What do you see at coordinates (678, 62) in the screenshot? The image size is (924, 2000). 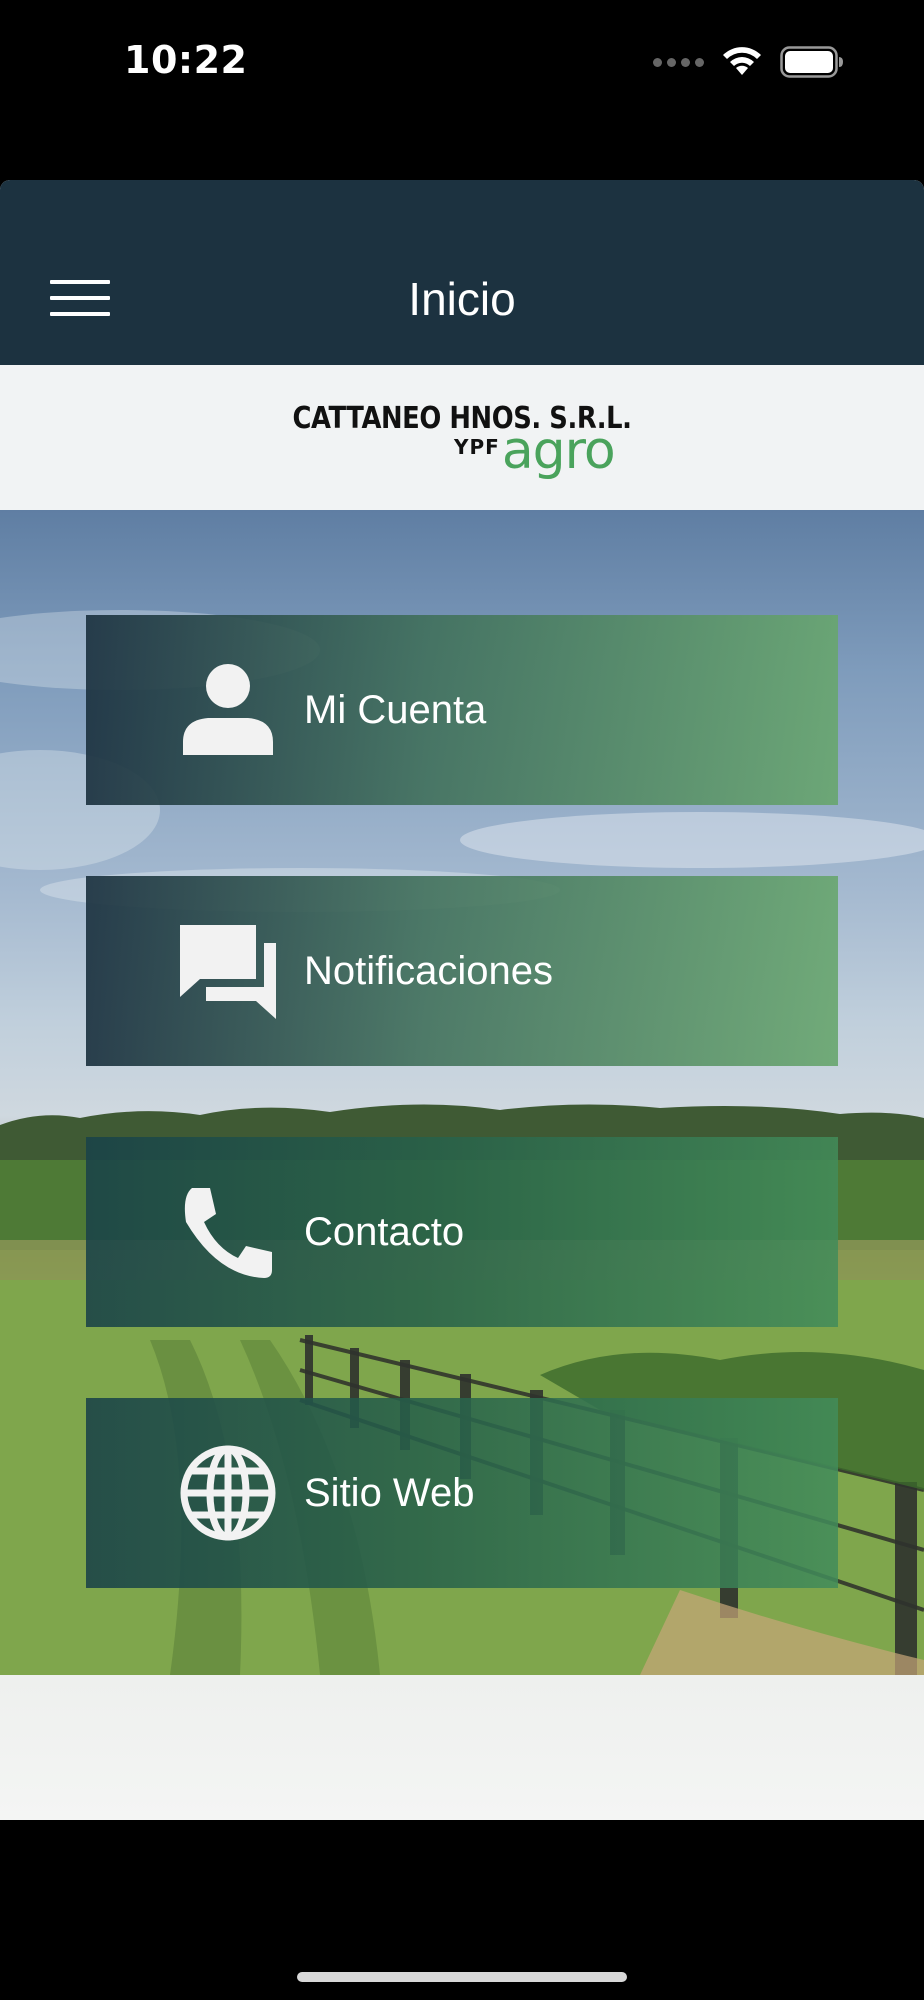 I see `cellular-signal-icon` at bounding box center [678, 62].